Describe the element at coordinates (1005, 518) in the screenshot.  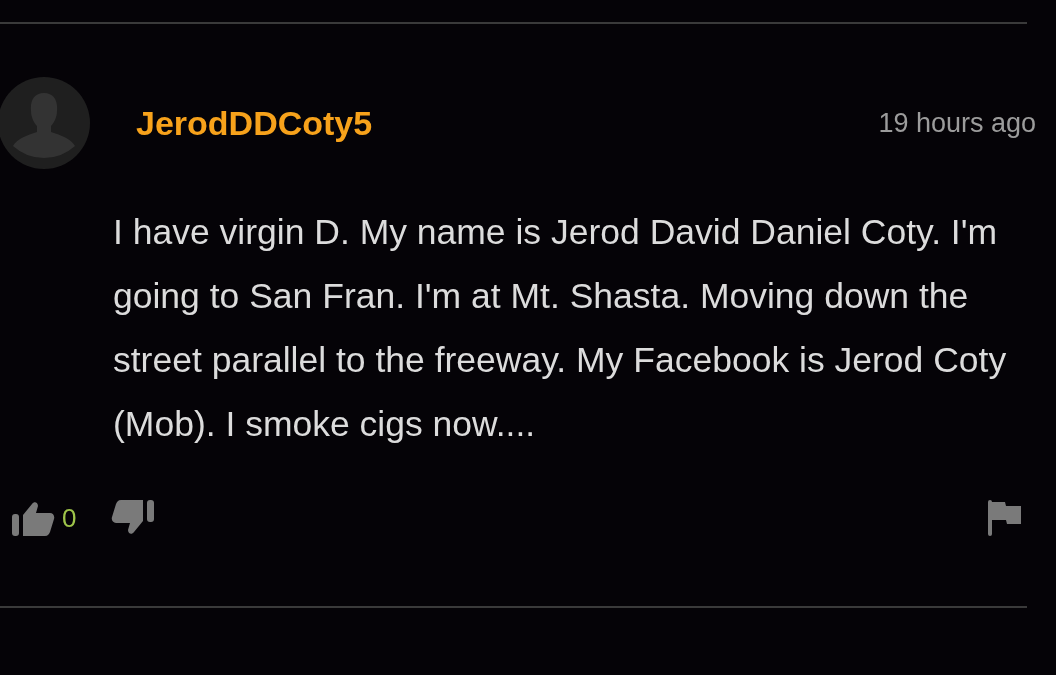
I see `flag-icon` at that location.